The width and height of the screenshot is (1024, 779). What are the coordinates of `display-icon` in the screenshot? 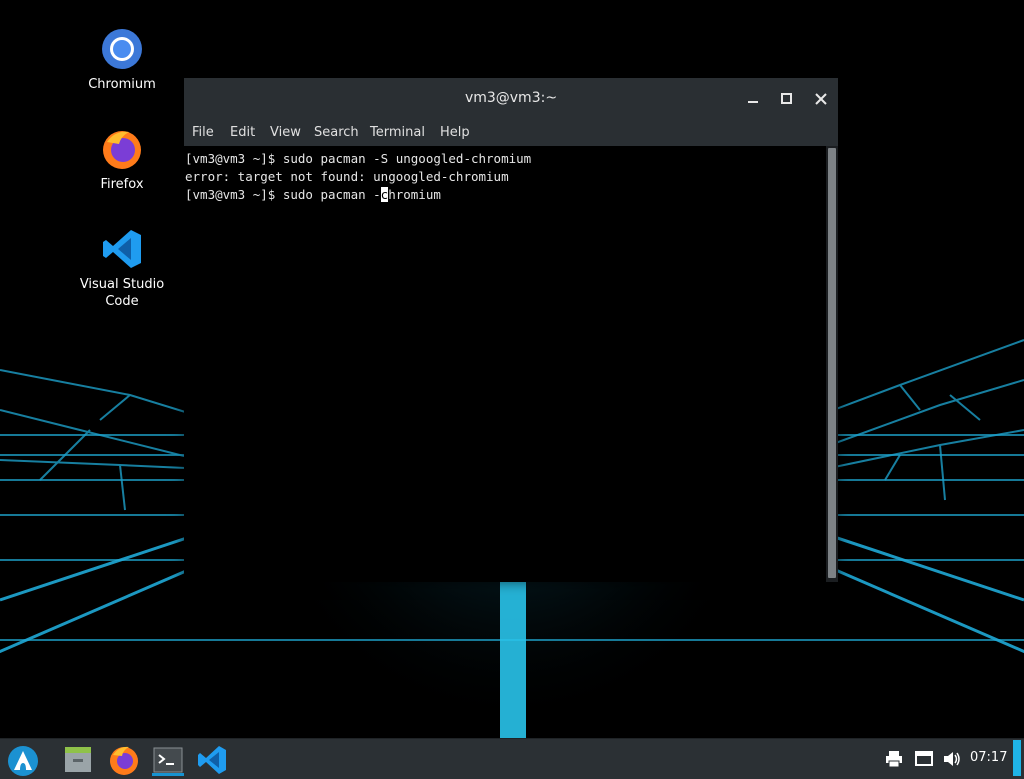 It's located at (924, 759).